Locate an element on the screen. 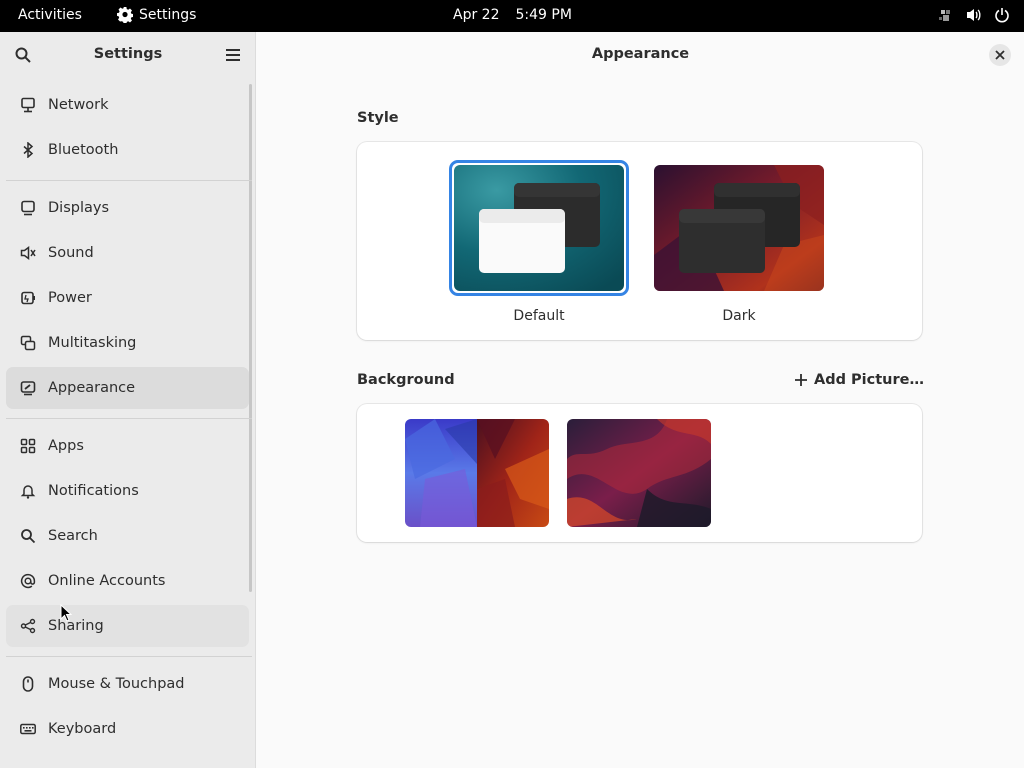 Image resolution: width=1024 pixels, height=768 pixels. activities-button: Activities is located at coordinates (50, 15).